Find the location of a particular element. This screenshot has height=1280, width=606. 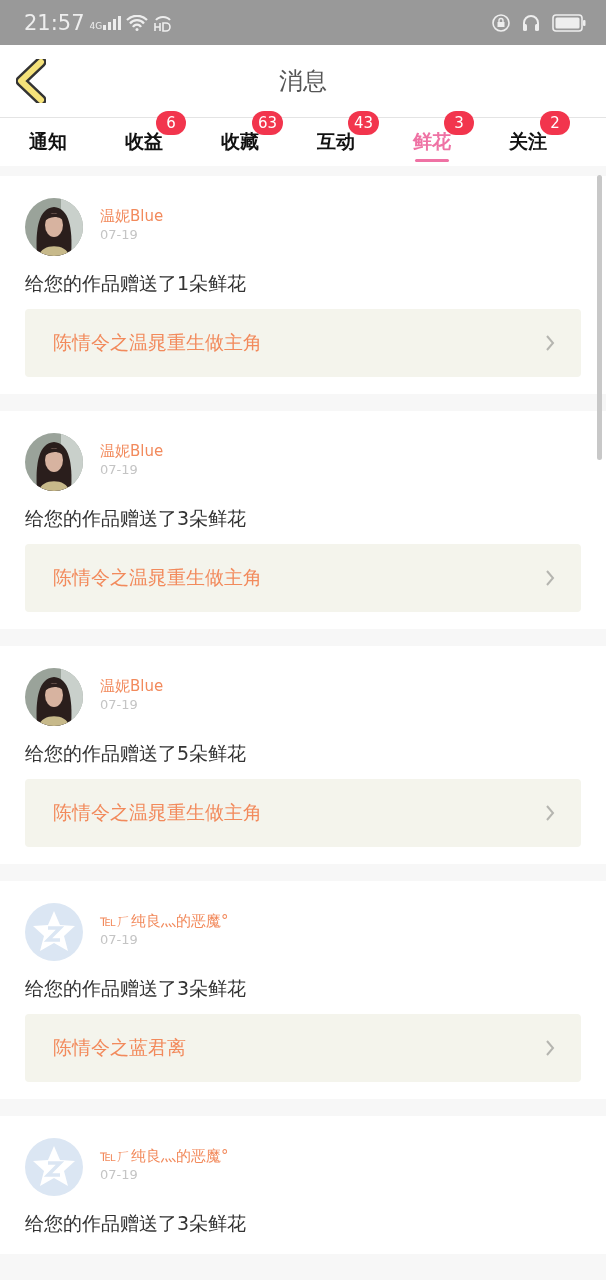

page-title: 消息 is located at coordinates (303, 81).